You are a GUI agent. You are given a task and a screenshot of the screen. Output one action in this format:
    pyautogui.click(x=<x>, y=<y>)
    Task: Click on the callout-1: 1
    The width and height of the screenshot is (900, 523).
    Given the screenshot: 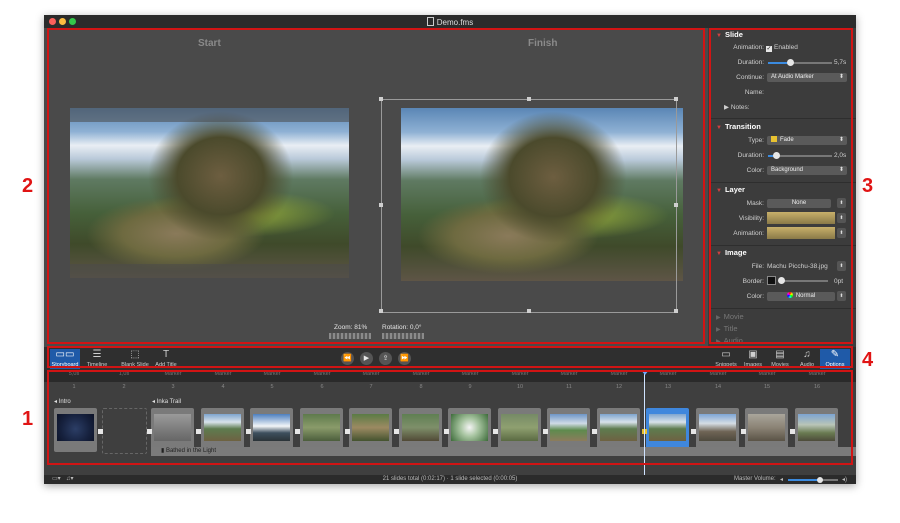 What is the action you would take?
    pyautogui.click(x=28, y=419)
    